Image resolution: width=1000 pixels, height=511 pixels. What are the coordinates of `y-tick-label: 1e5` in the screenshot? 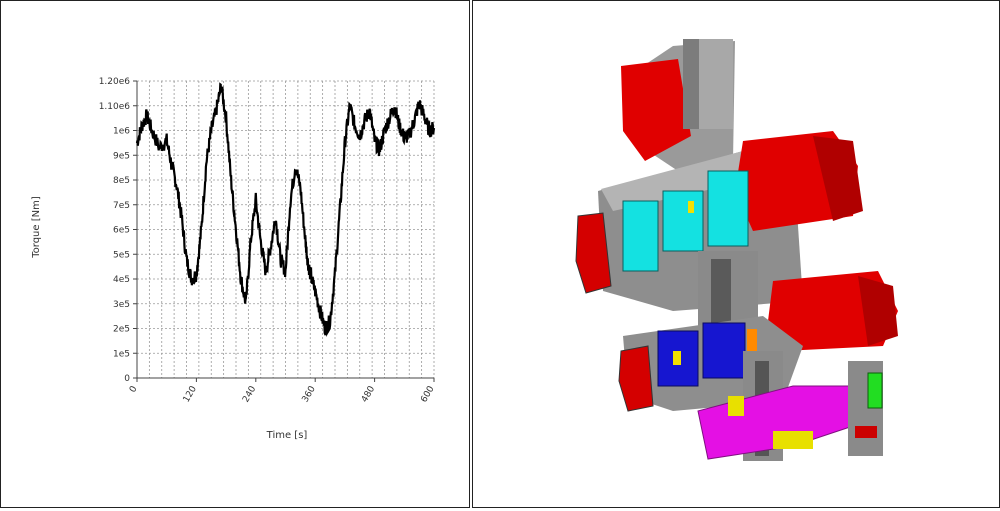 It's located at (121, 354).